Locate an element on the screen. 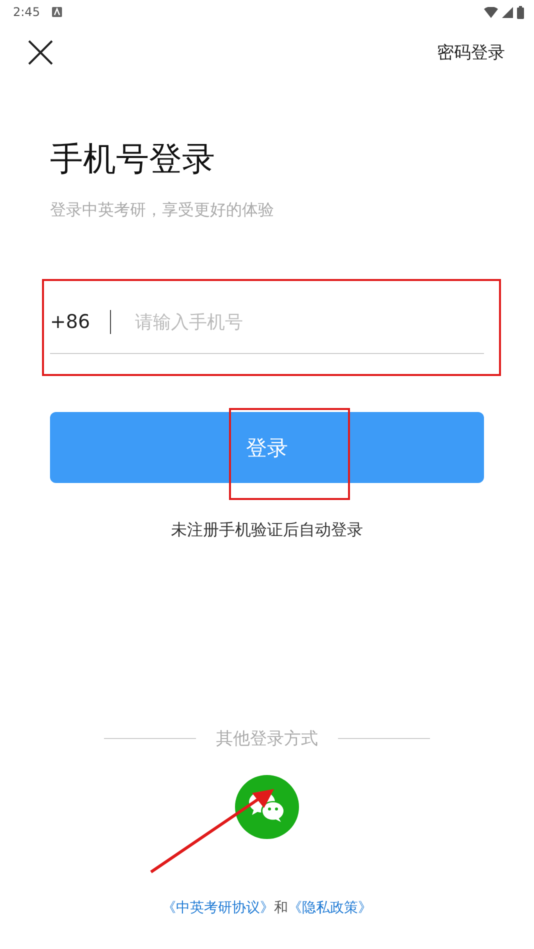 This screenshot has width=534, height=949. wifi-icon is located at coordinates (491, 12).